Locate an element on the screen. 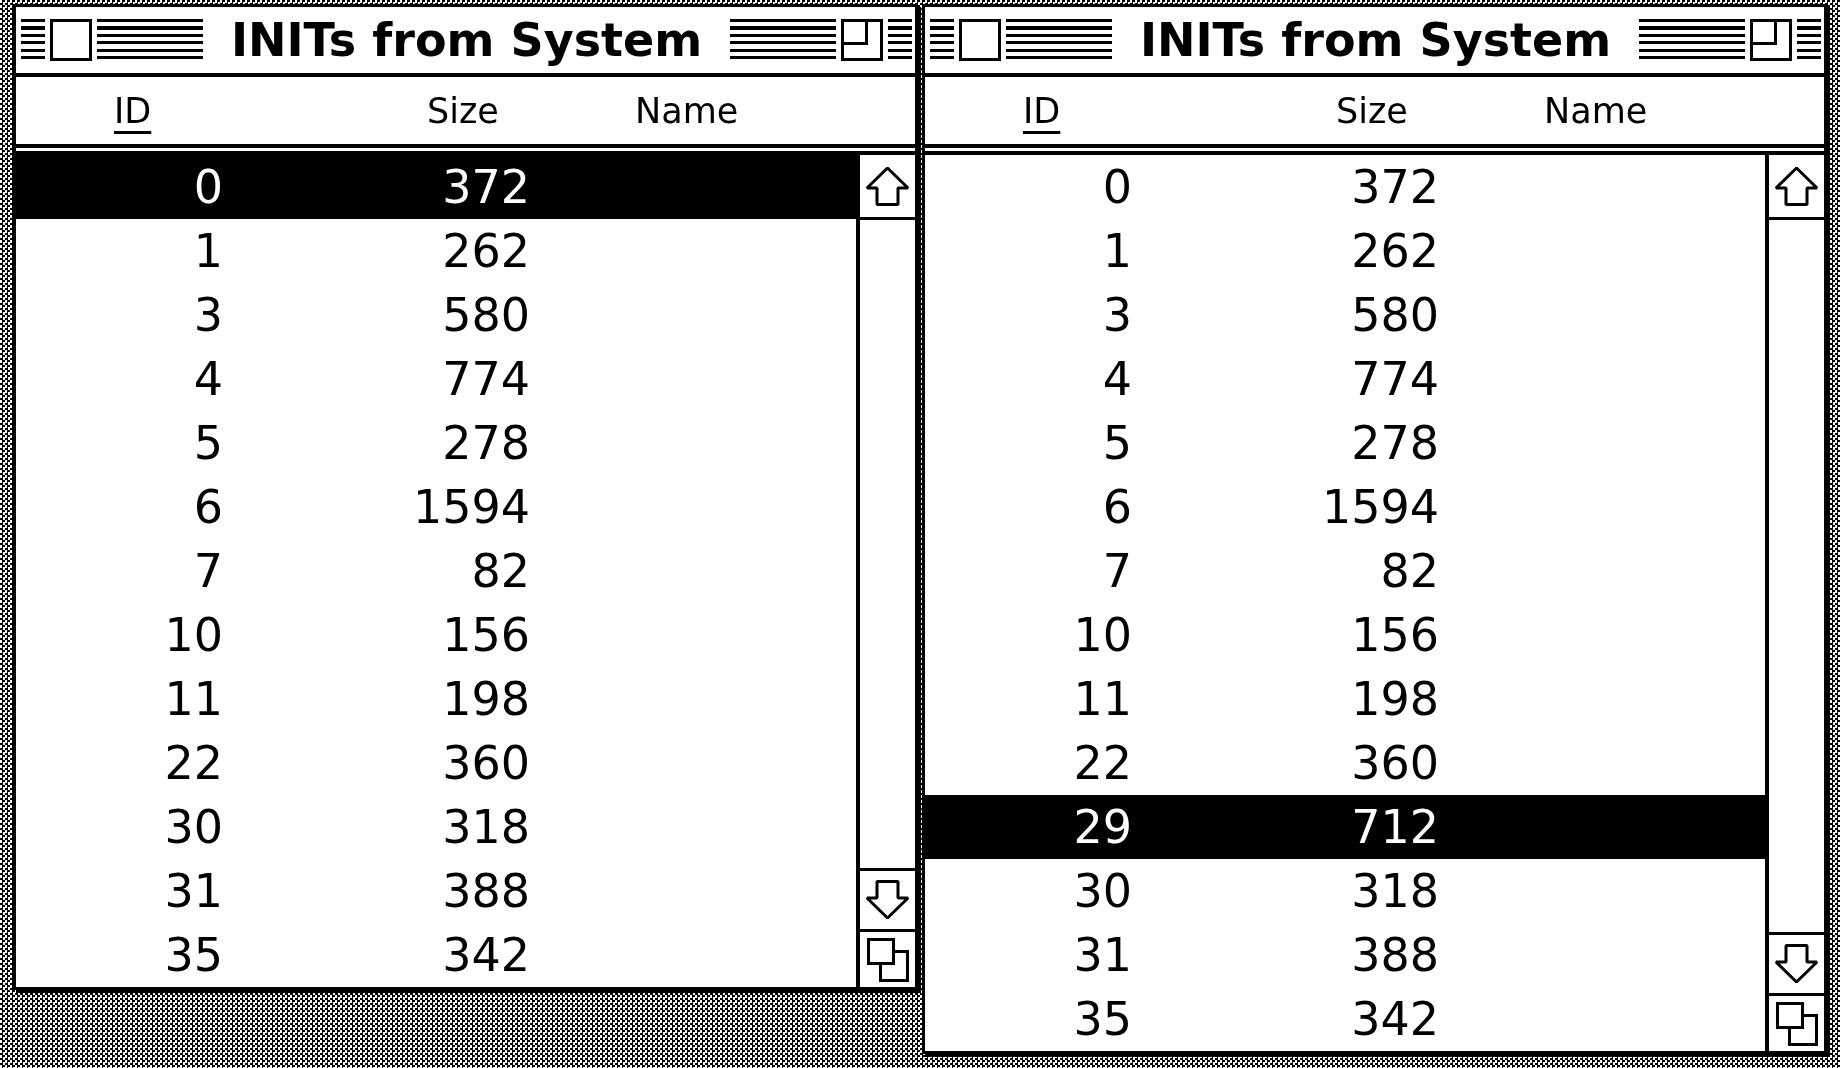 The image size is (1840, 1068). list-row: 0 372 is located at coordinates (436, 187).